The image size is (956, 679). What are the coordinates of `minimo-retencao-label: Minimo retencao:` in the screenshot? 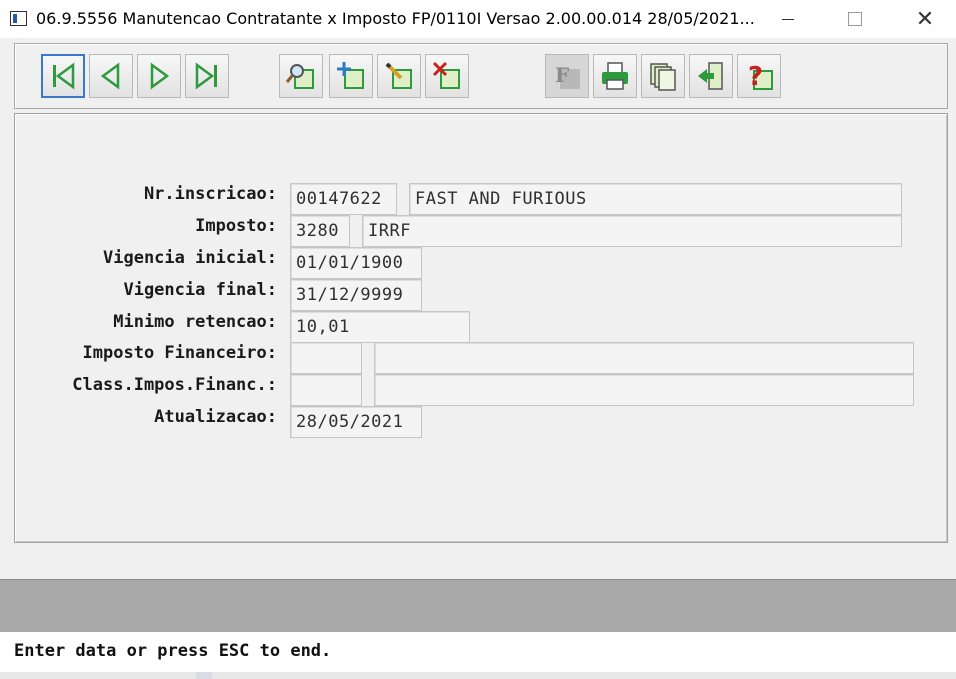 It's located at (195, 322).